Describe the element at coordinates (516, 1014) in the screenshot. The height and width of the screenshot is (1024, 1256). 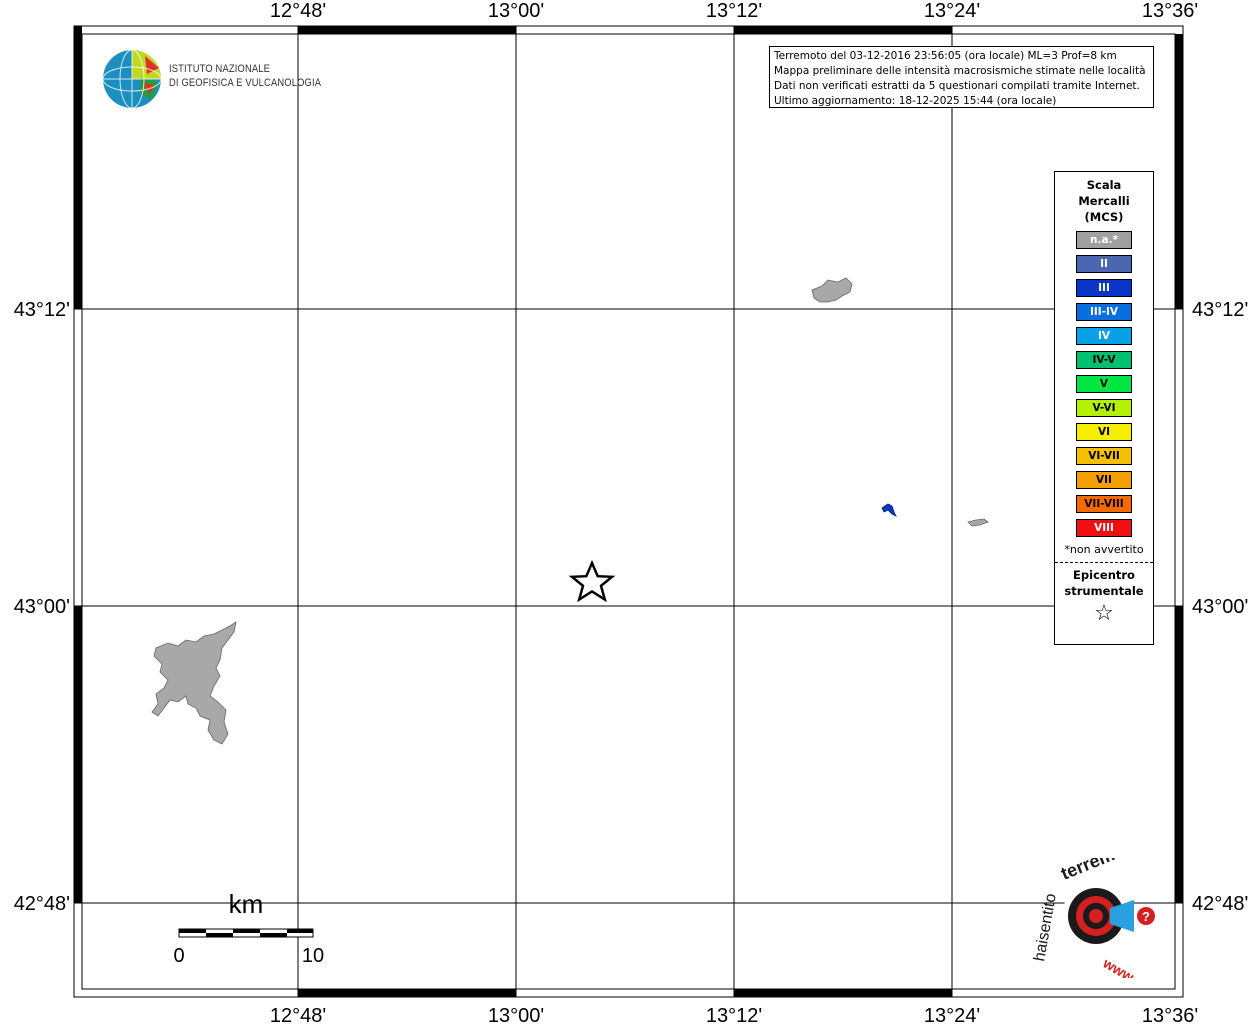
I see `lon-label-bottom-2: 13°00'` at that location.